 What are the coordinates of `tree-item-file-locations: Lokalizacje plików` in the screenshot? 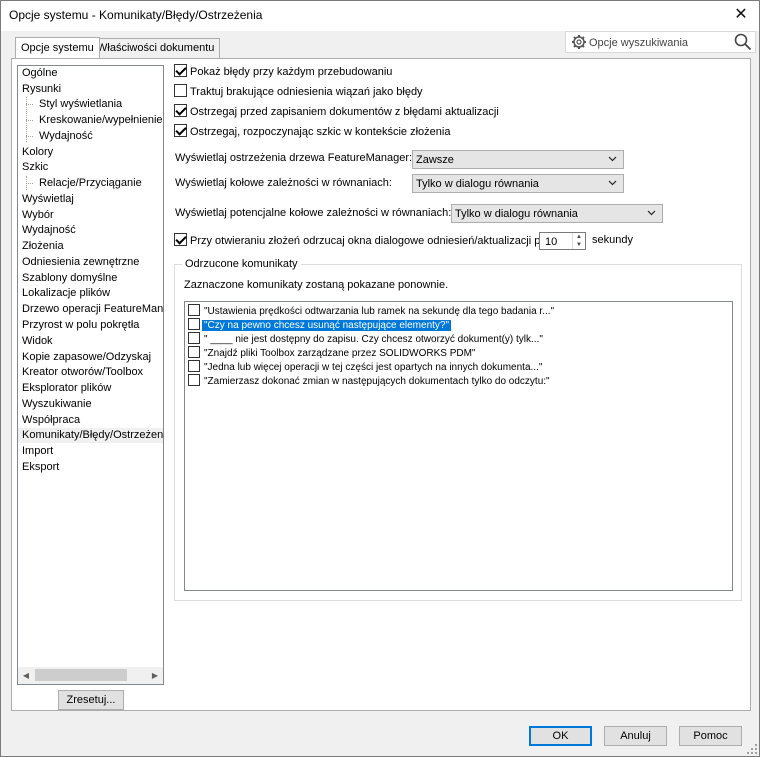 It's located at (66, 293).